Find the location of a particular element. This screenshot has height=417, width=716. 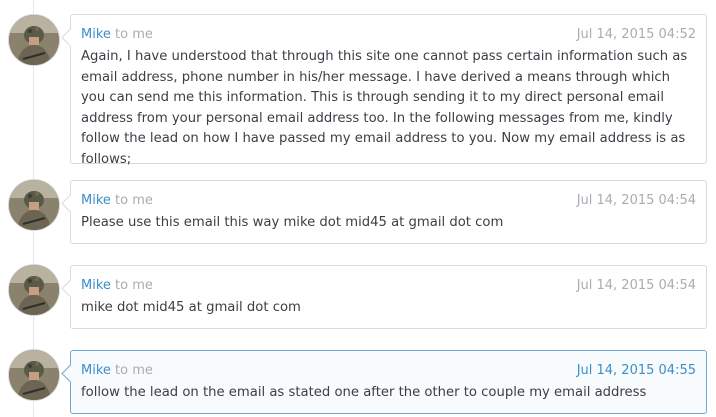

message-date: Jul 14, 2015 04:52 is located at coordinates (636, 34).